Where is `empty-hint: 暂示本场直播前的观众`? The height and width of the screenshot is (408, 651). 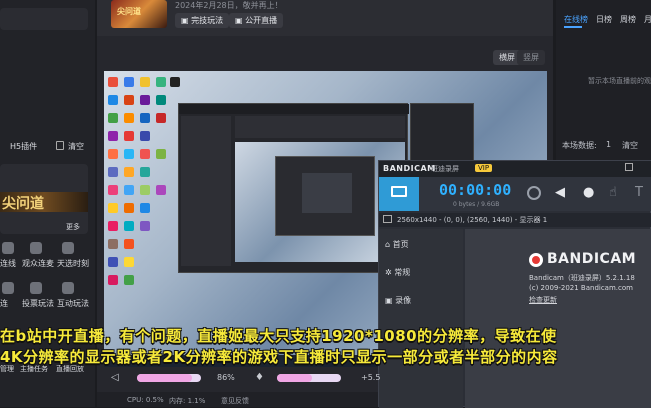 empty-hint: 暂示本场直播前的观众 is located at coordinates (619, 81).